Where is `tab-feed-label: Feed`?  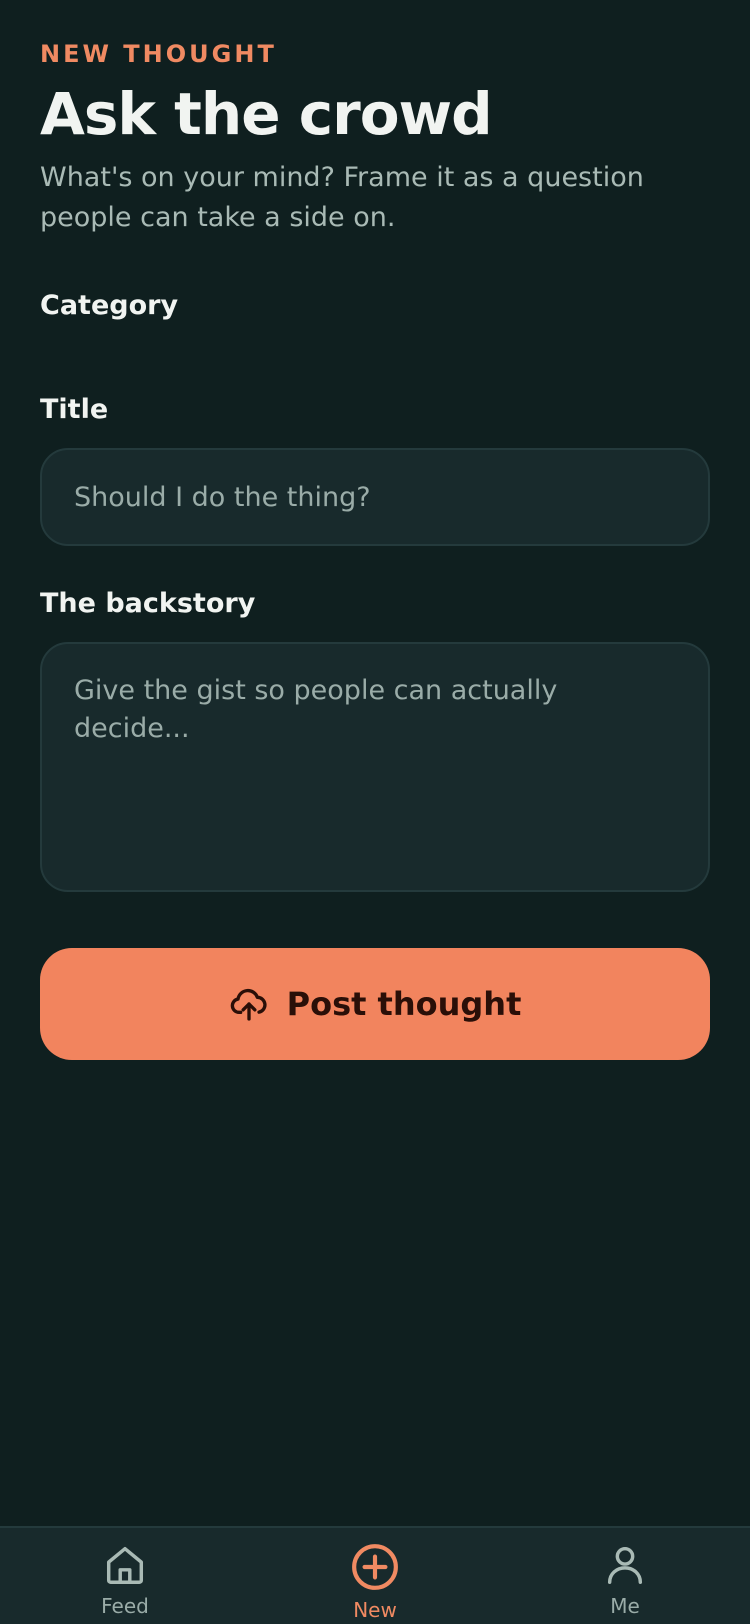 tab-feed-label: Feed is located at coordinates (125, 1606).